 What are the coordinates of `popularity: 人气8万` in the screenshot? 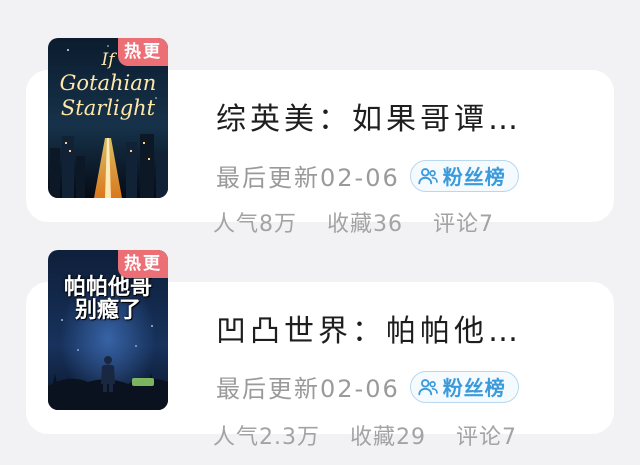 It's located at (255, 224).